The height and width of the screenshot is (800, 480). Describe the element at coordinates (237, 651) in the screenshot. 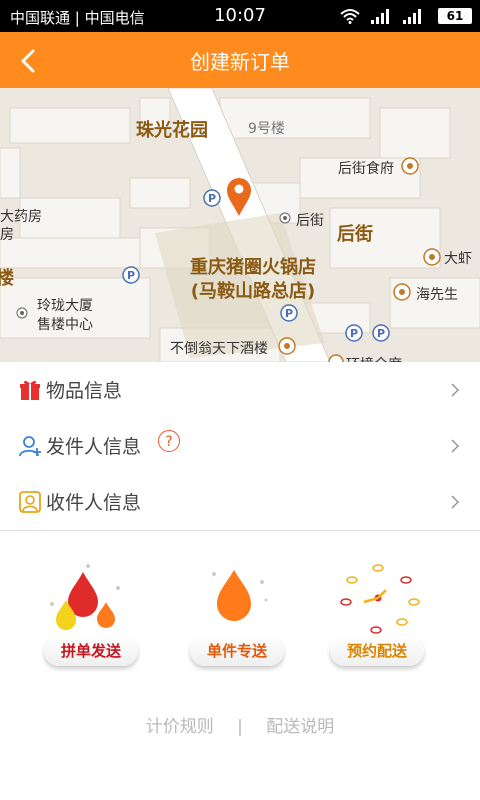

I see `single-delivery-button: 单件专送` at that location.